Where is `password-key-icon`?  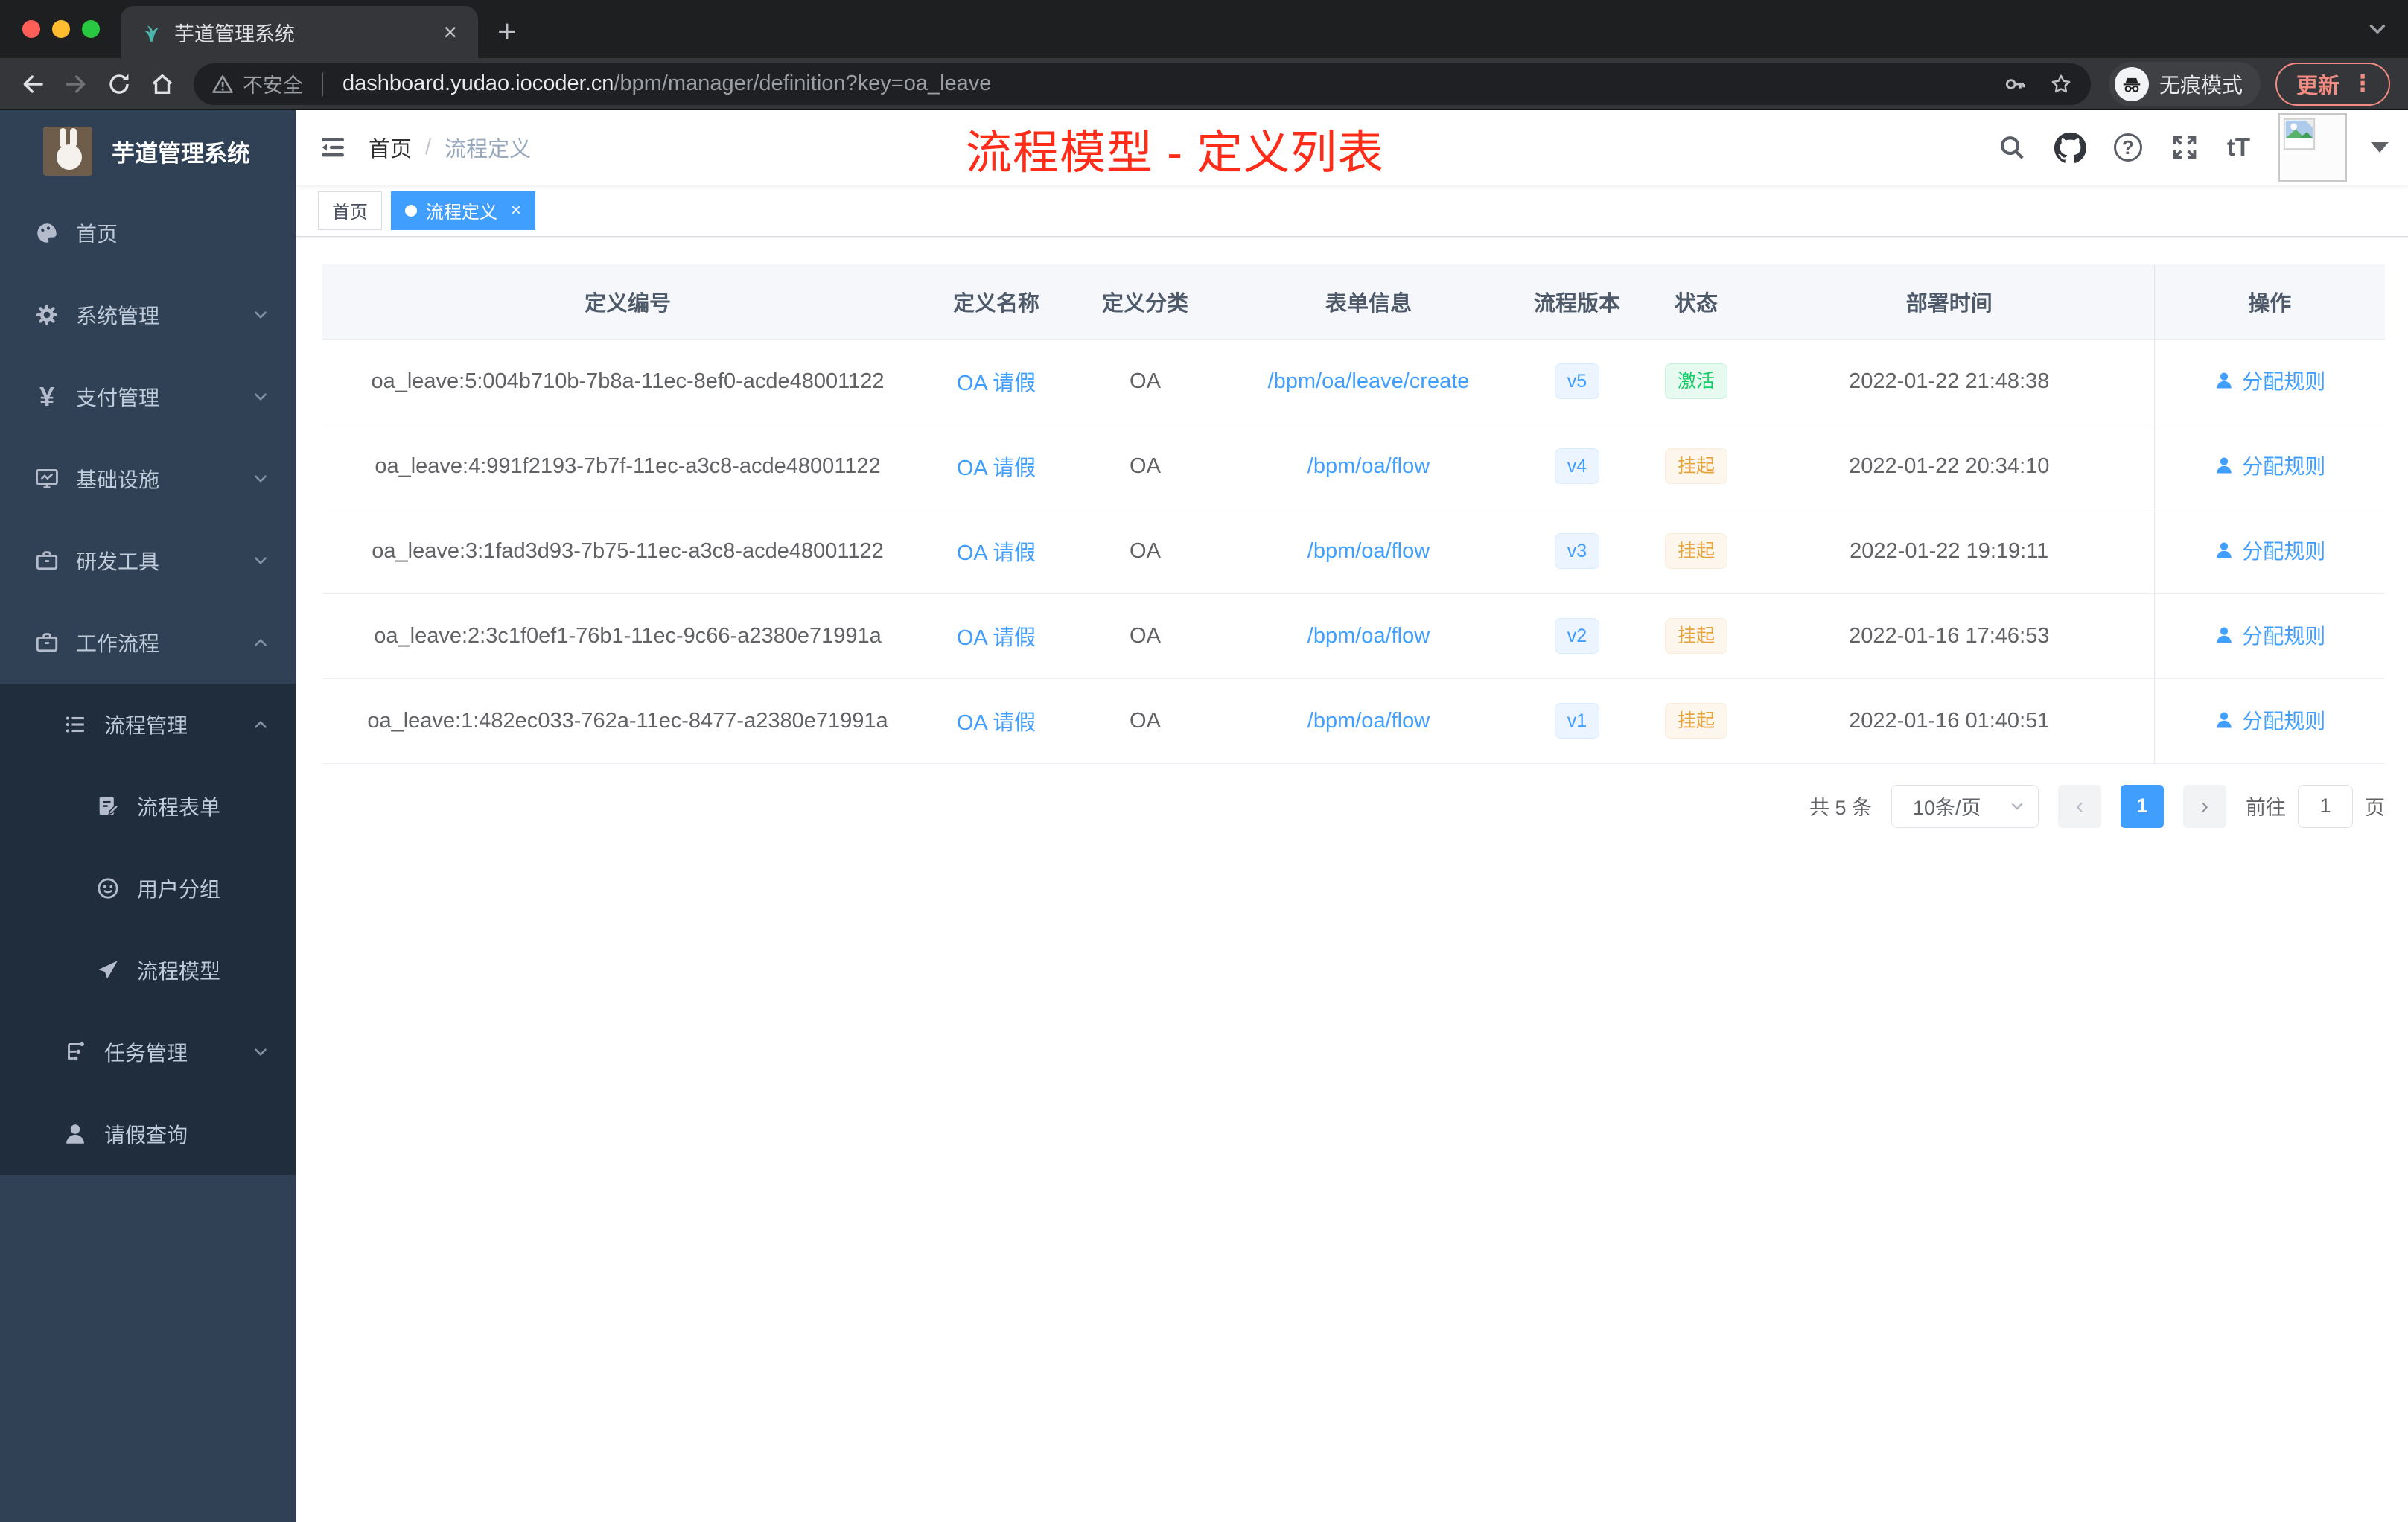
password-key-icon is located at coordinates (2015, 84).